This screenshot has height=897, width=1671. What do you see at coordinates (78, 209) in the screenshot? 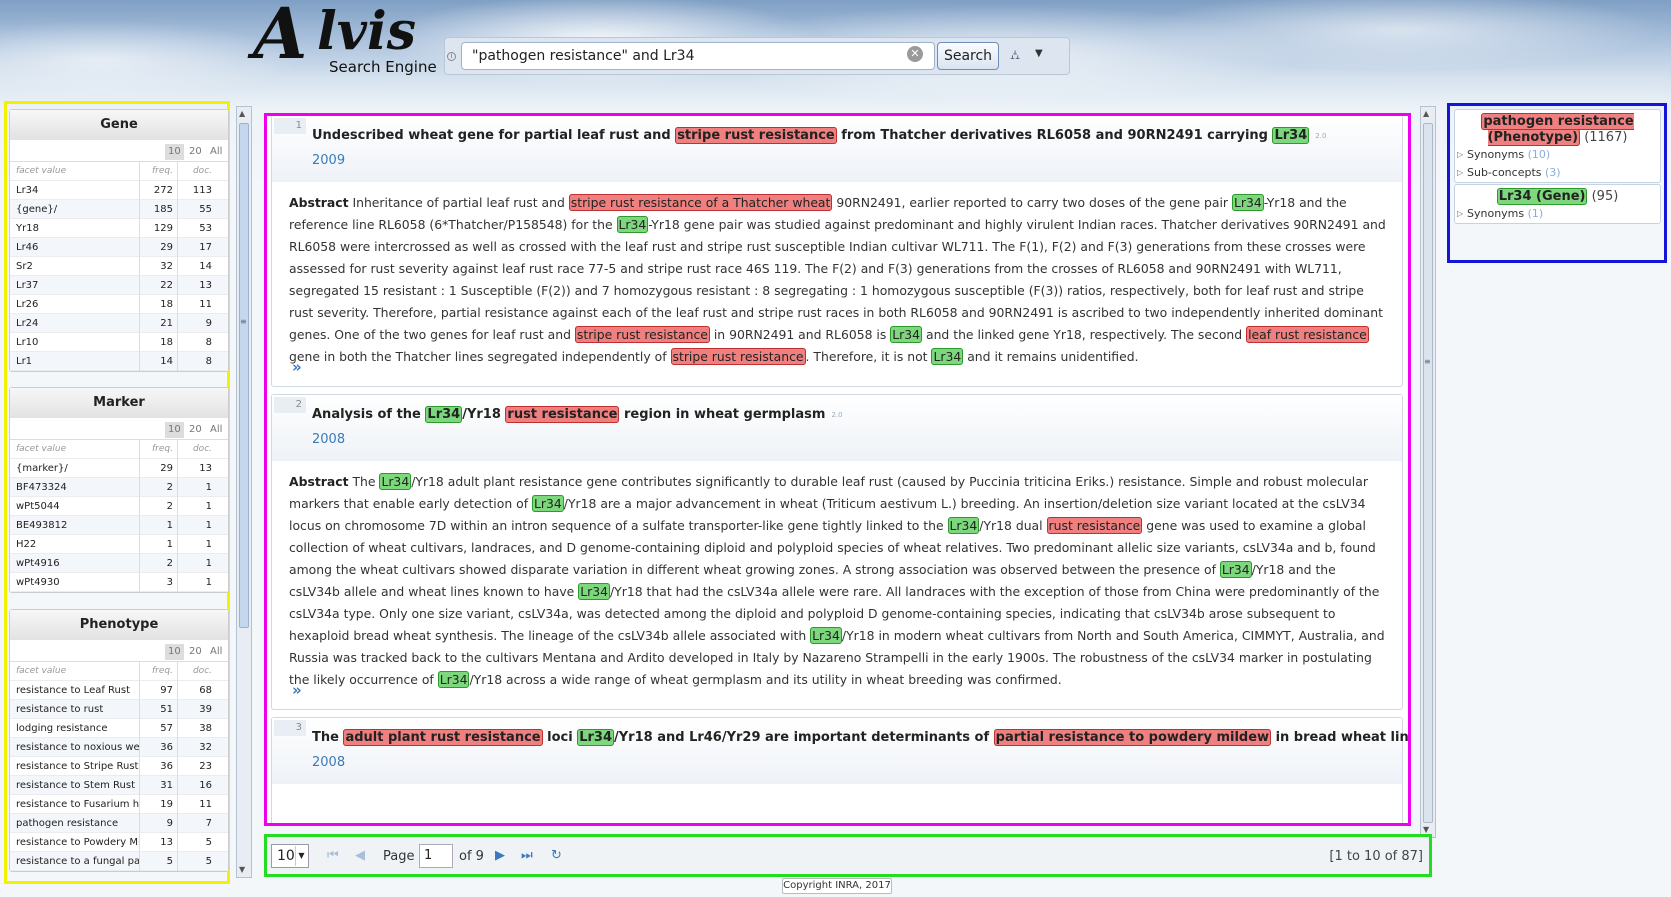
I see `facet-value: {gene}/` at bounding box center [78, 209].